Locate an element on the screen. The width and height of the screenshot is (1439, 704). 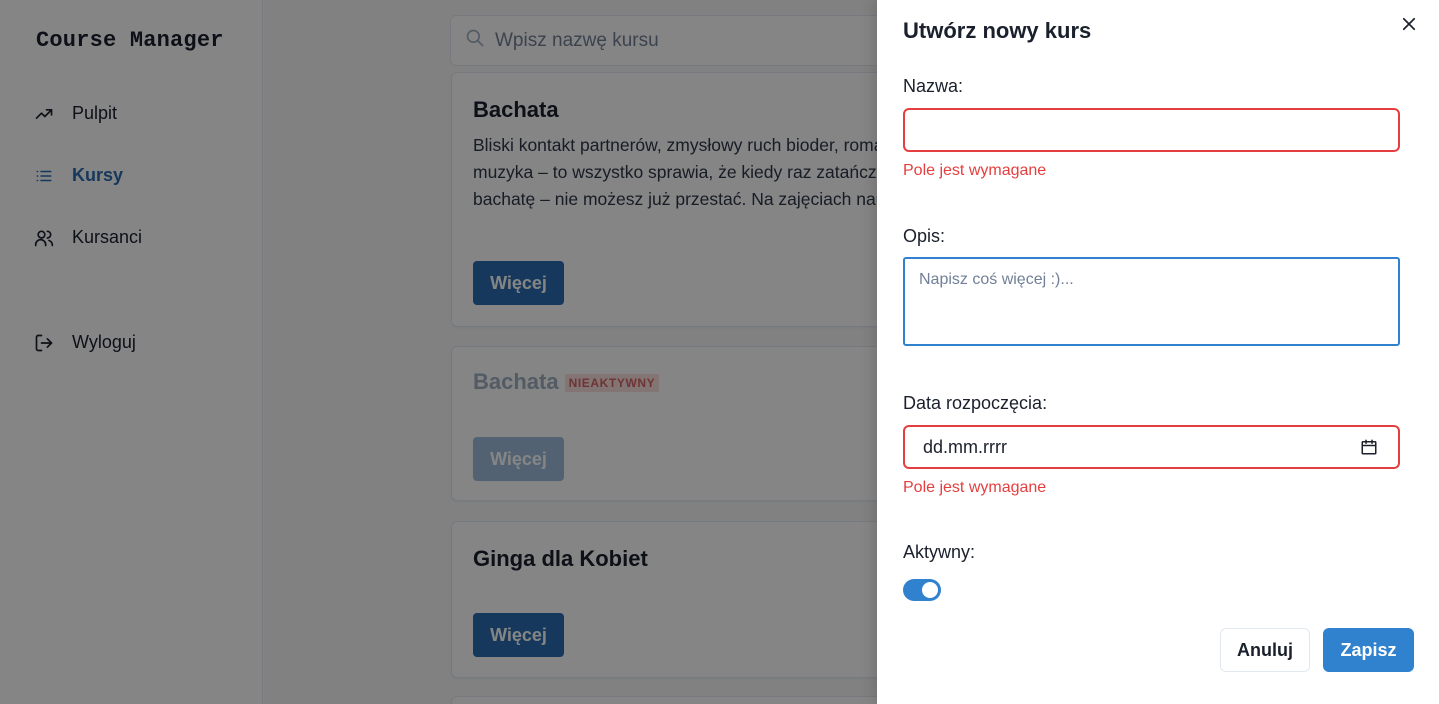
calendar-icon is located at coordinates (1369, 449).